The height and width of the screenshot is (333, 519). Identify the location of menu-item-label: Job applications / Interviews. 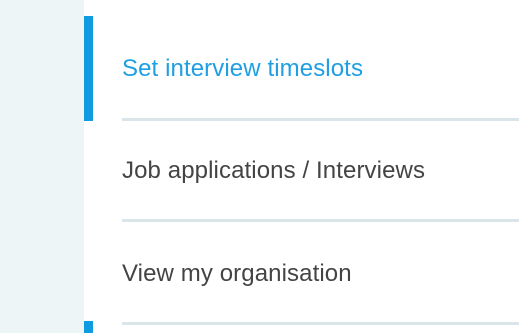
(274, 170).